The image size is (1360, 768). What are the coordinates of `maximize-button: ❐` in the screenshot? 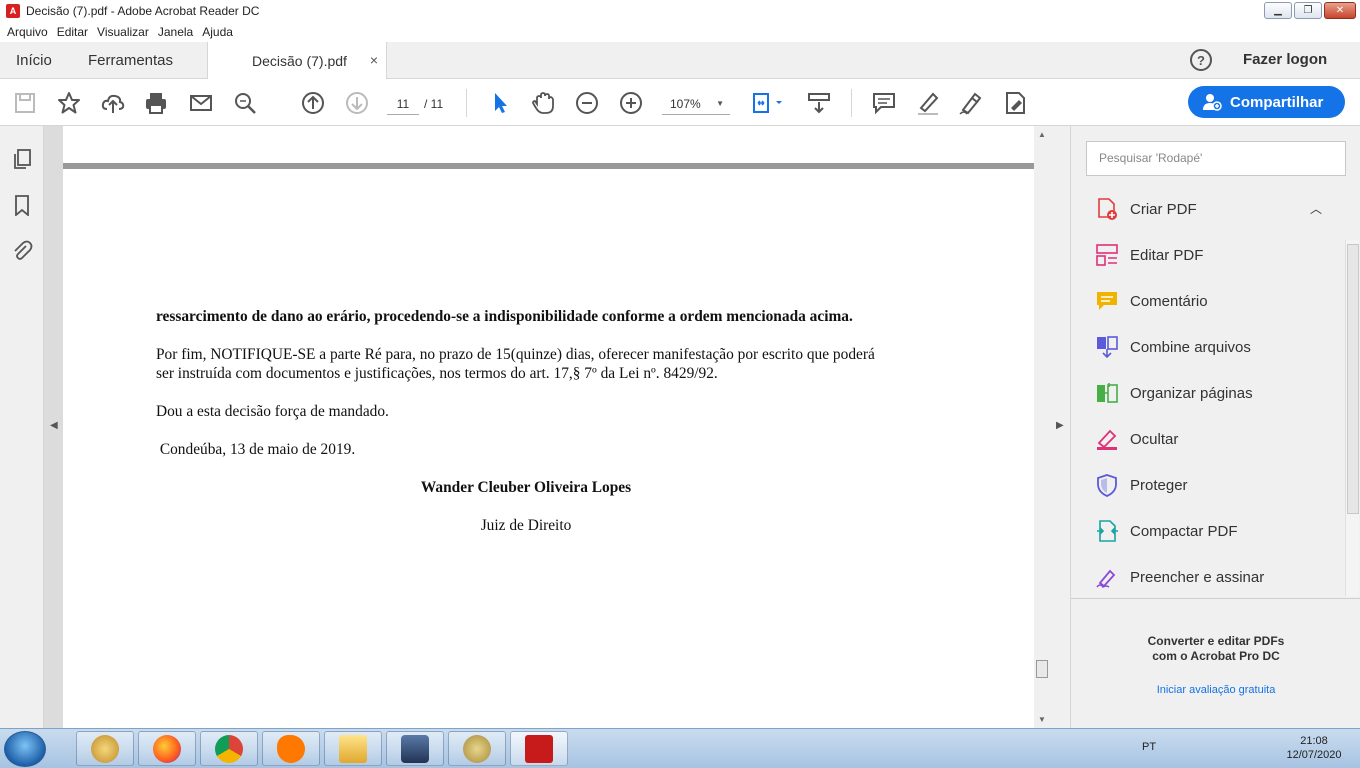 It's located at (1308, 10).